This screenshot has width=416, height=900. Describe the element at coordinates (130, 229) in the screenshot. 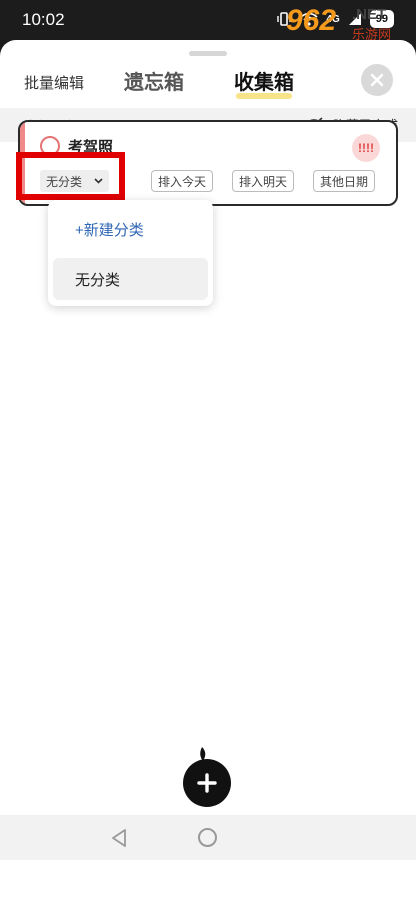

I see `new-category-menu-item: +新建分类` at that location.